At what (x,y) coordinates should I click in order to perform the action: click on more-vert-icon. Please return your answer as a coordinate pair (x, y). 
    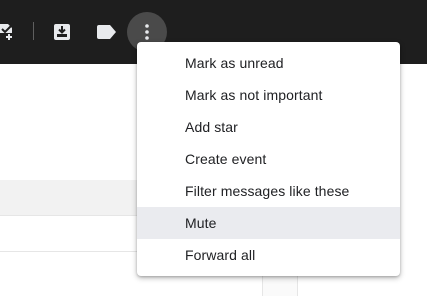
    Looking at the image, I should click on (147, 32).